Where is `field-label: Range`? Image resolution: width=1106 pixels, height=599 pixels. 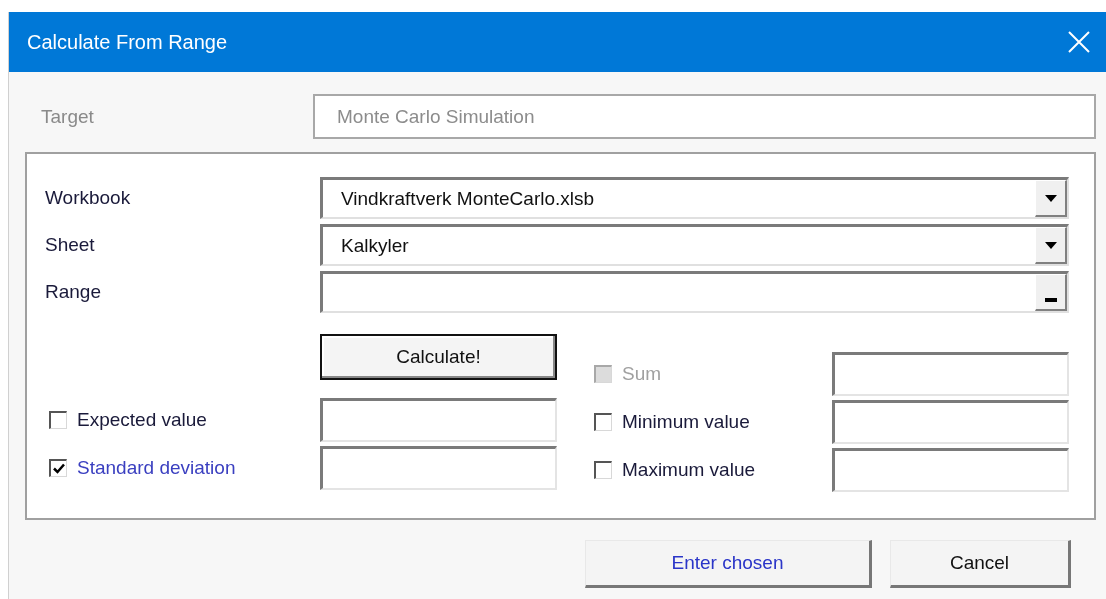 field-label: Range is located at coordinates (73, 292).